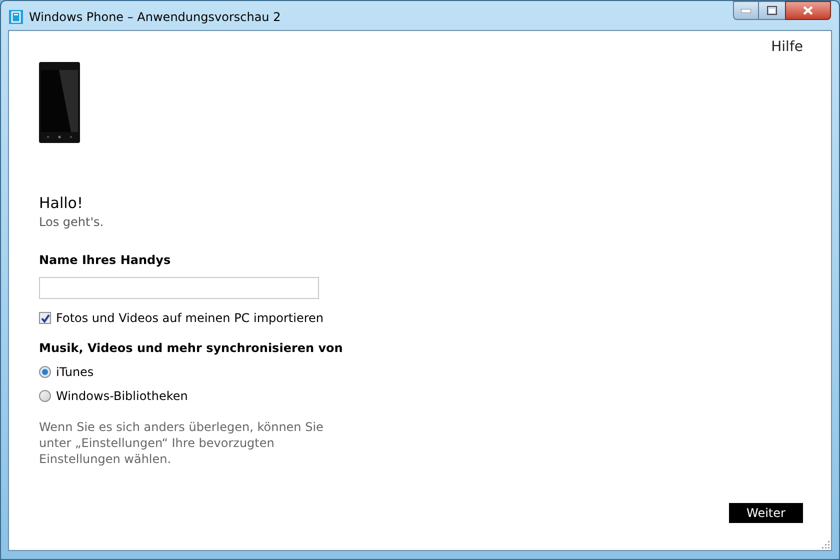 This screenshot has width=840, height=560. I want to click on minimize-button, so click(746, 10).